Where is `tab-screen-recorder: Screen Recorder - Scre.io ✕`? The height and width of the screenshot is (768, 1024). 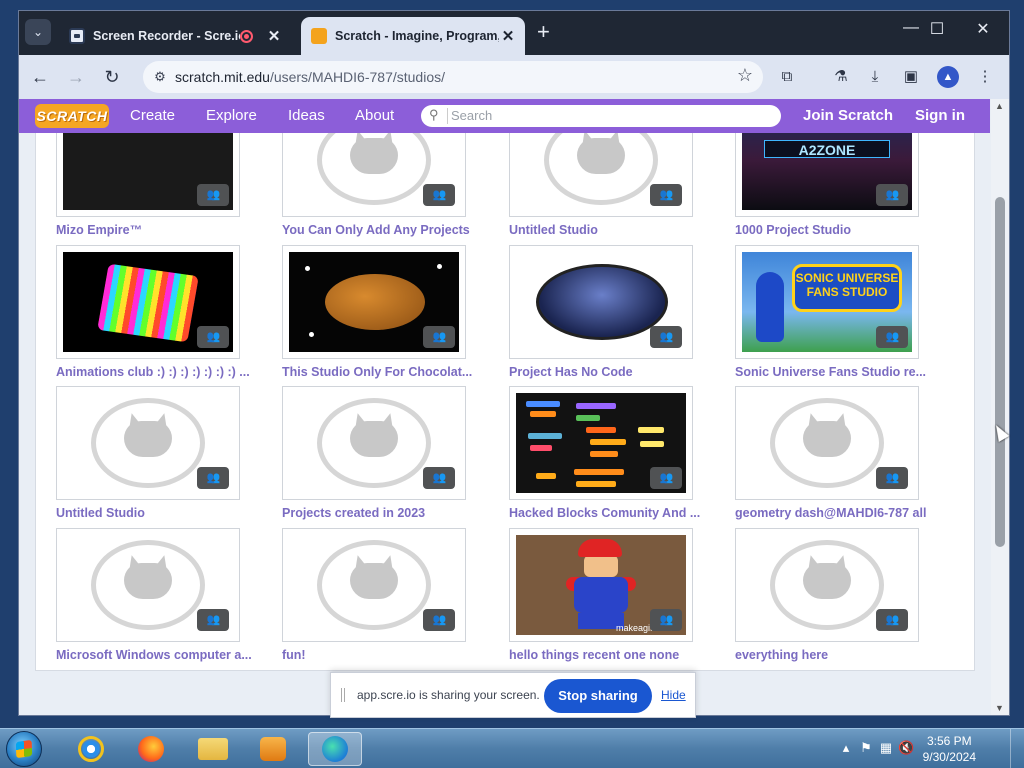
tab-screen-recorder: Screen Recorder - Scre.io ✕ is located at coordinates (175, 36).